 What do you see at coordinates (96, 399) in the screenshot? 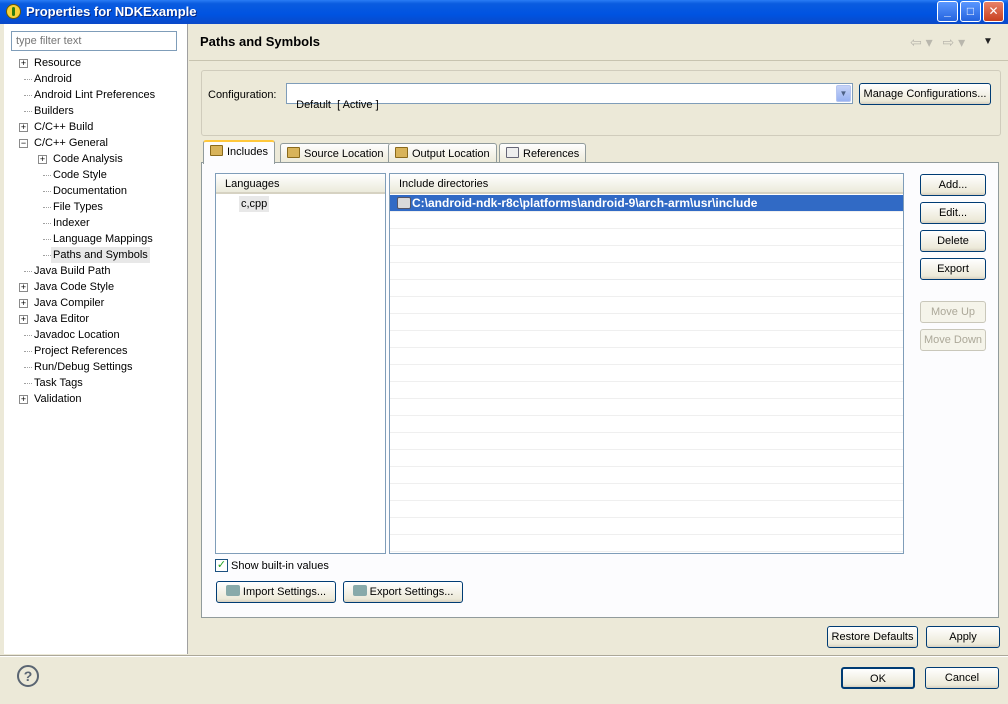
I see `tree-item: + Validation` at bounding box center [96, 399].